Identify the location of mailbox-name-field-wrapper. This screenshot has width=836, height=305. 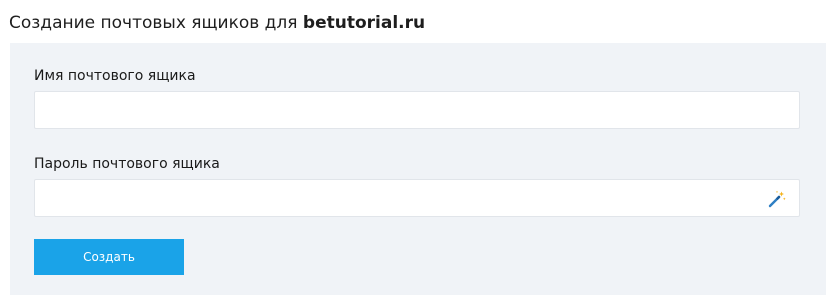
(417, 110).